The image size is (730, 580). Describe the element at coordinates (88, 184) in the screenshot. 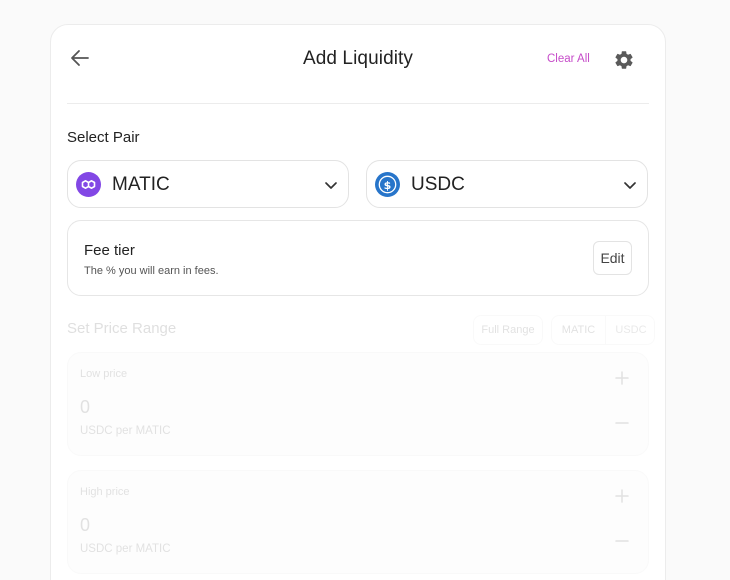

I see `matic-logo-icon` at that location.